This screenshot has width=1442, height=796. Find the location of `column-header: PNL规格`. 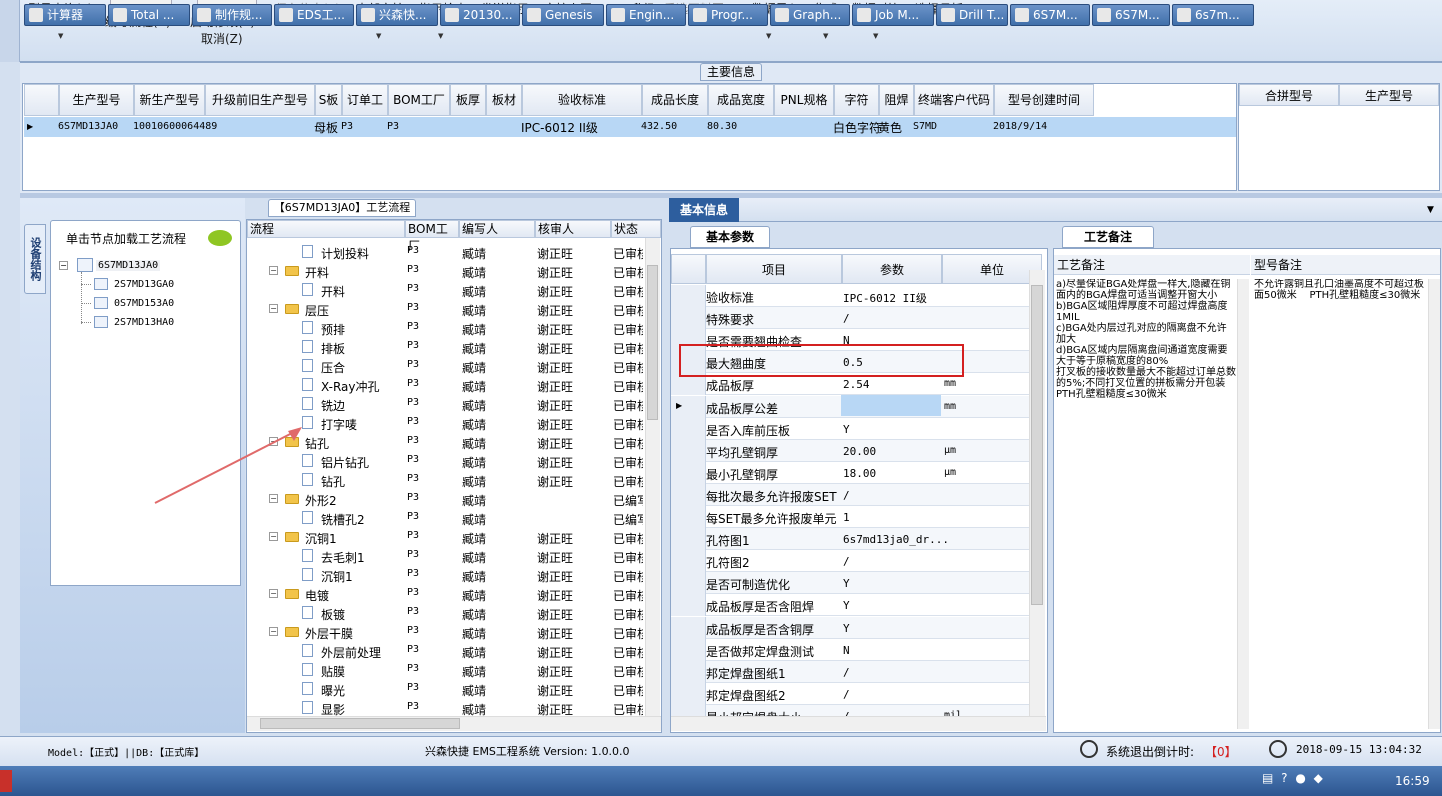

column-header: PNL规格 is located at coordinates (804, 100).